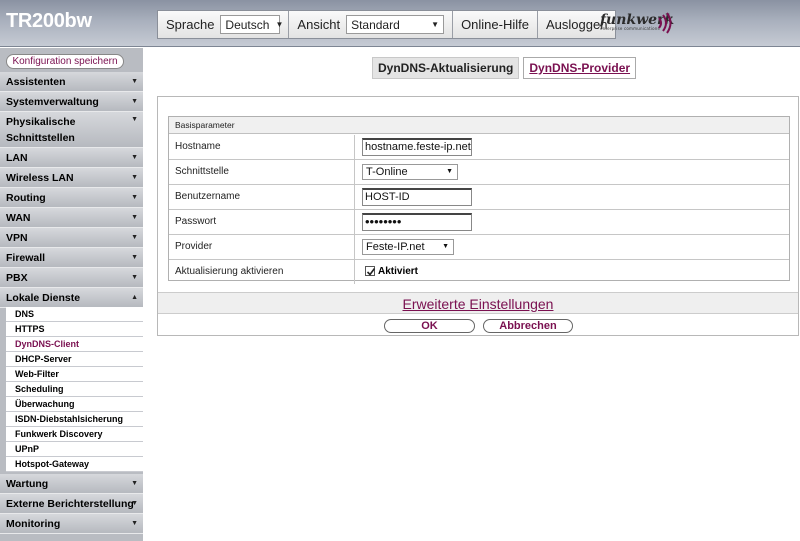 The height and width of the screenshot is (541, 800). I want to click on sidebar-item-label: WAN, so click(18, 217).